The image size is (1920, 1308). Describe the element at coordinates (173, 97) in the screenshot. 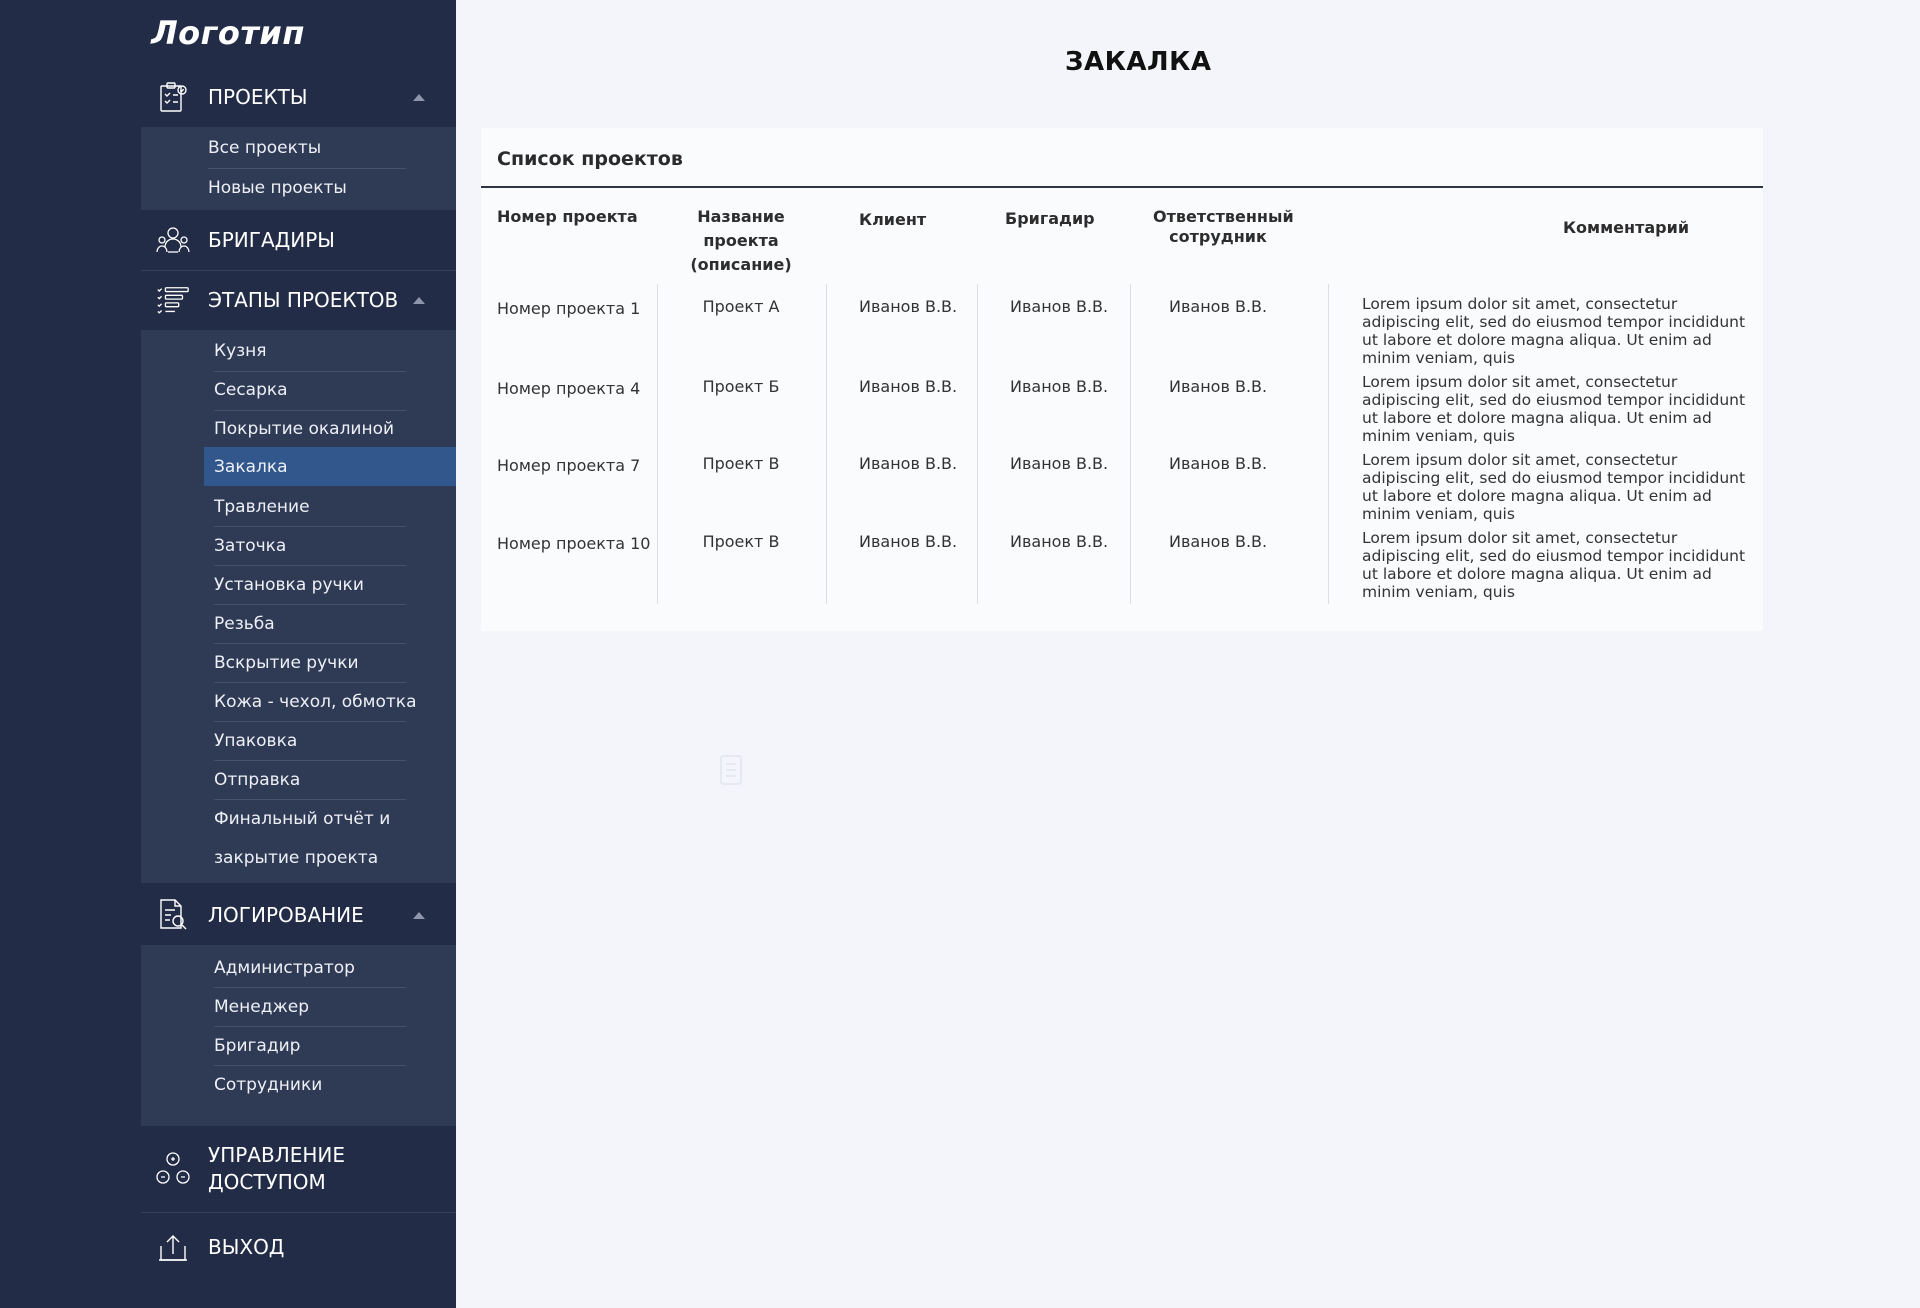

I see `clipboard-icon` at that location.